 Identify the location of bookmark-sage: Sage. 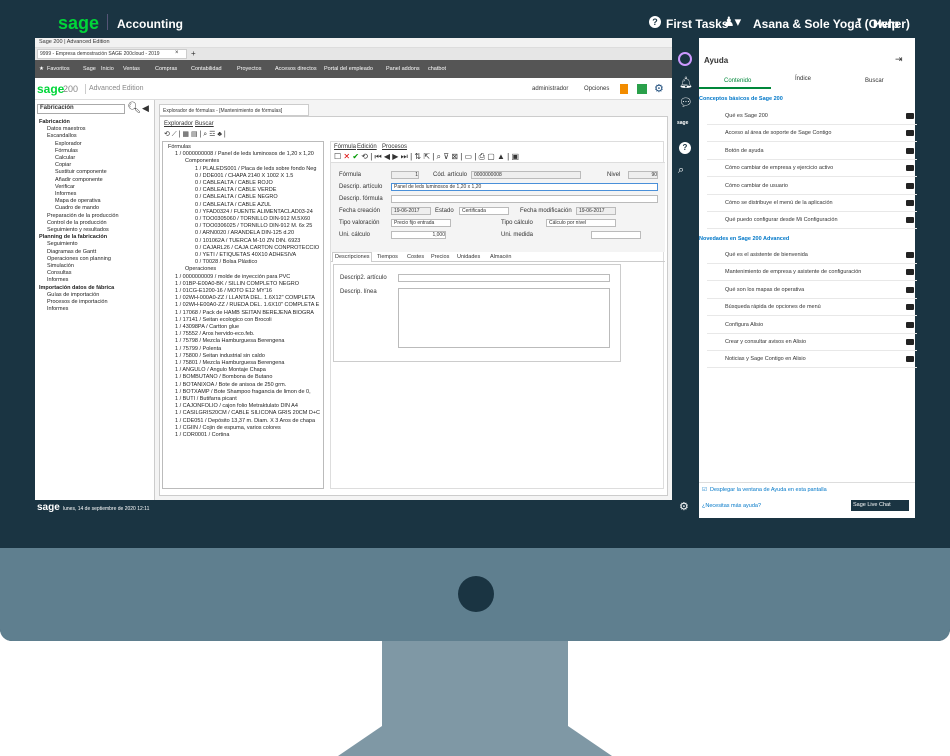
(89, 69).